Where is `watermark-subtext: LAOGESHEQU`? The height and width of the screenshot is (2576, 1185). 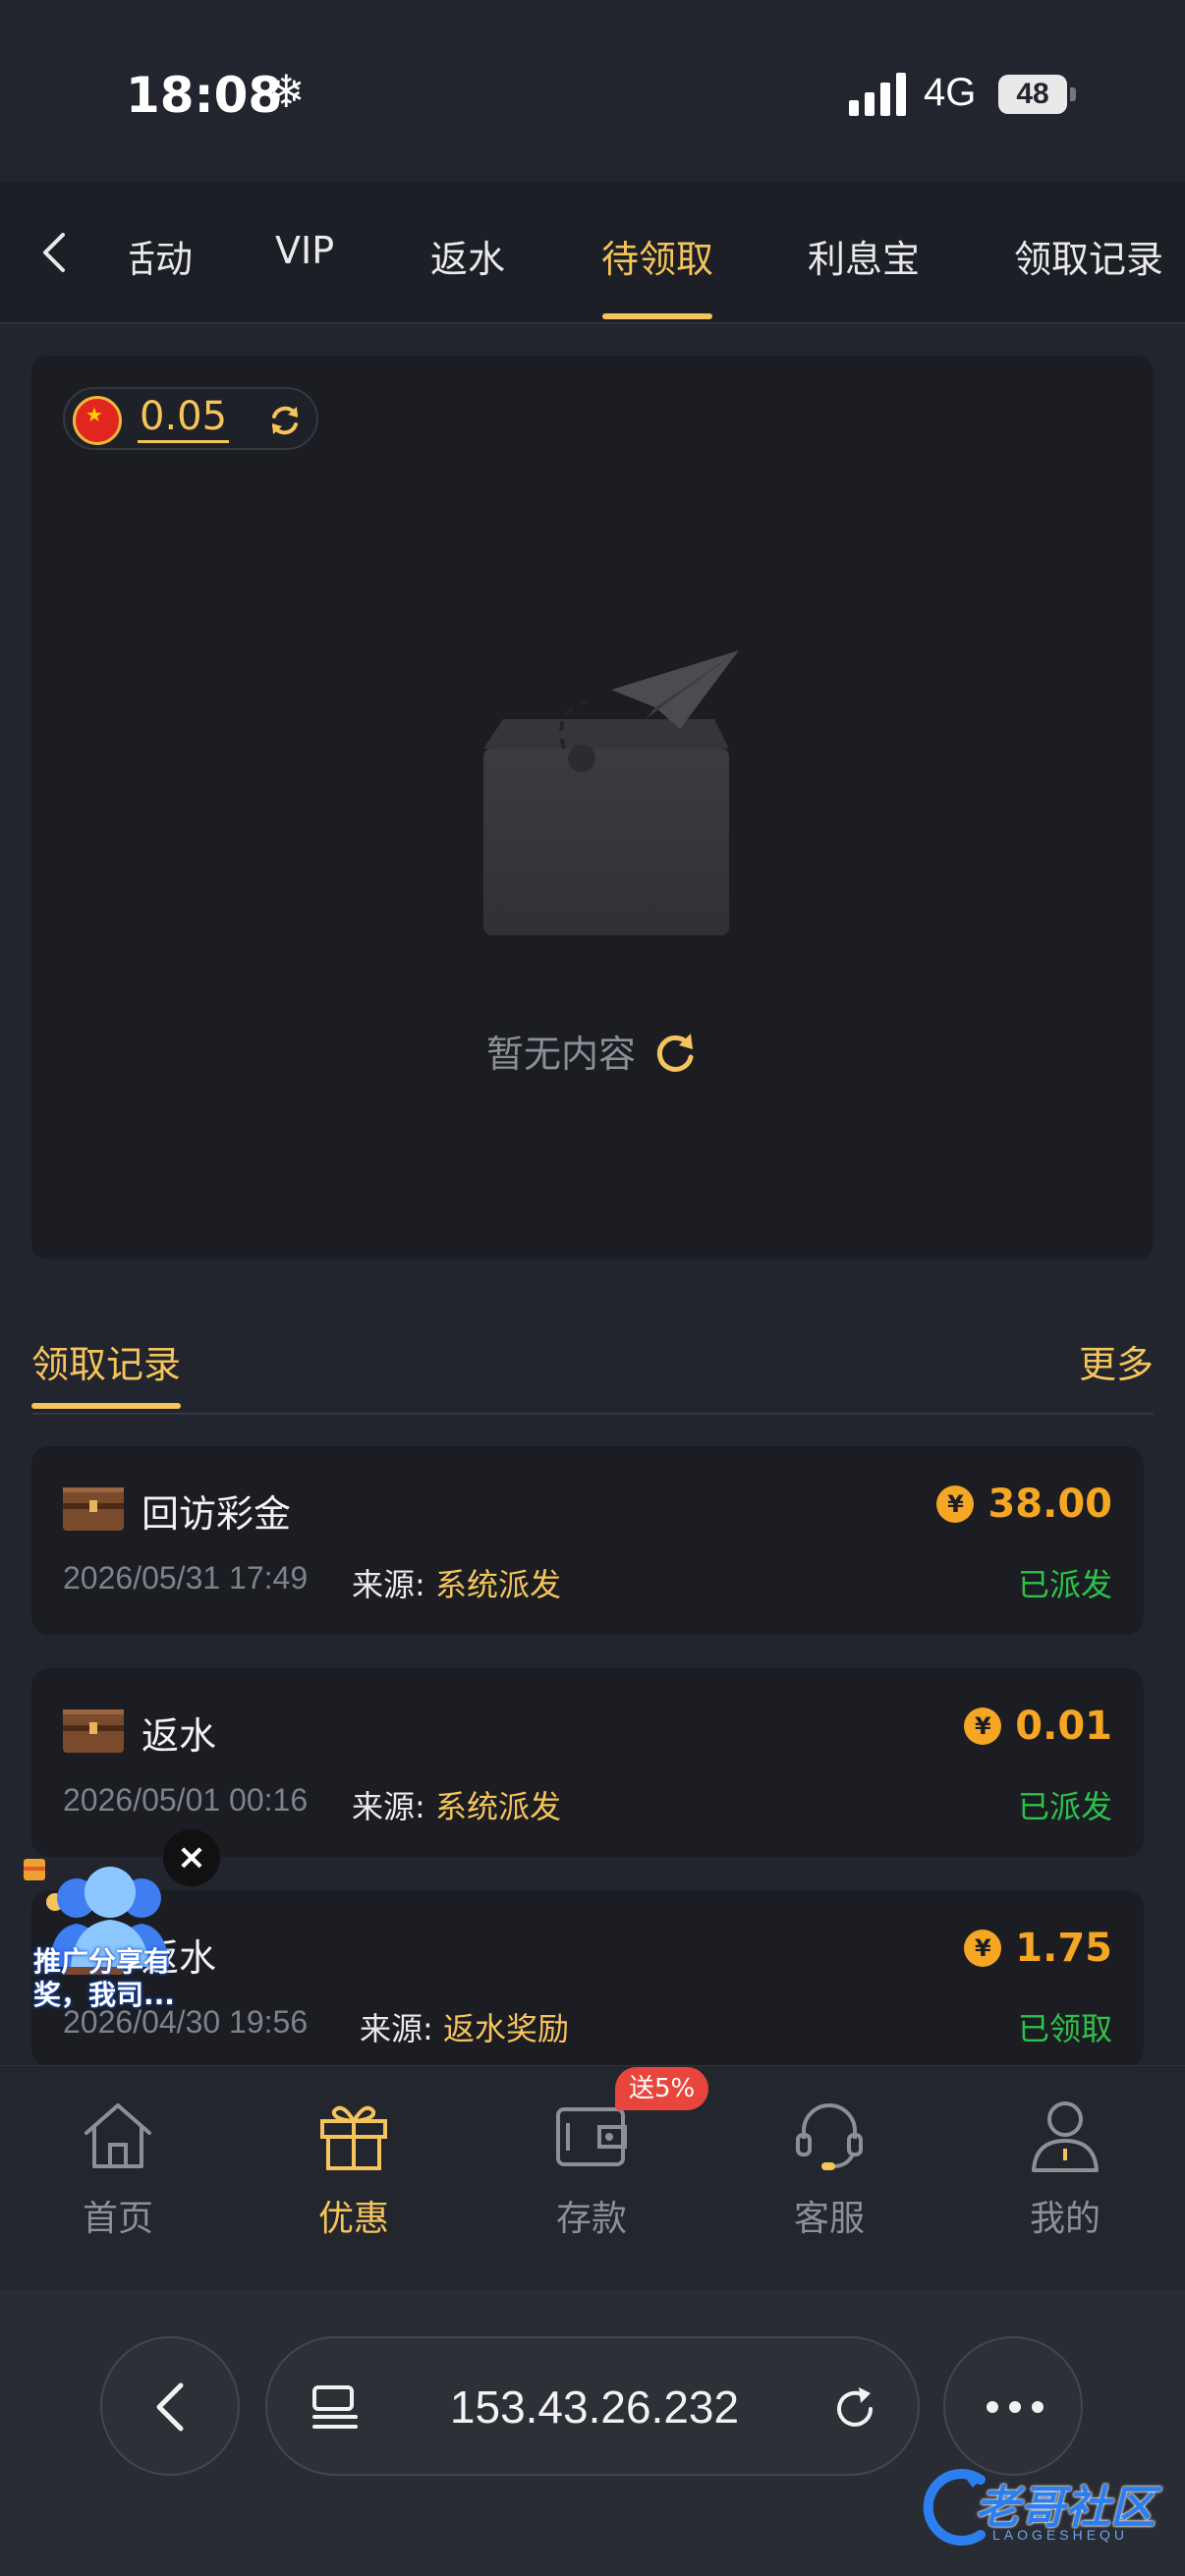
watermark-subtext: LAOGESHEQU is located at coordinates (1061, 2535).